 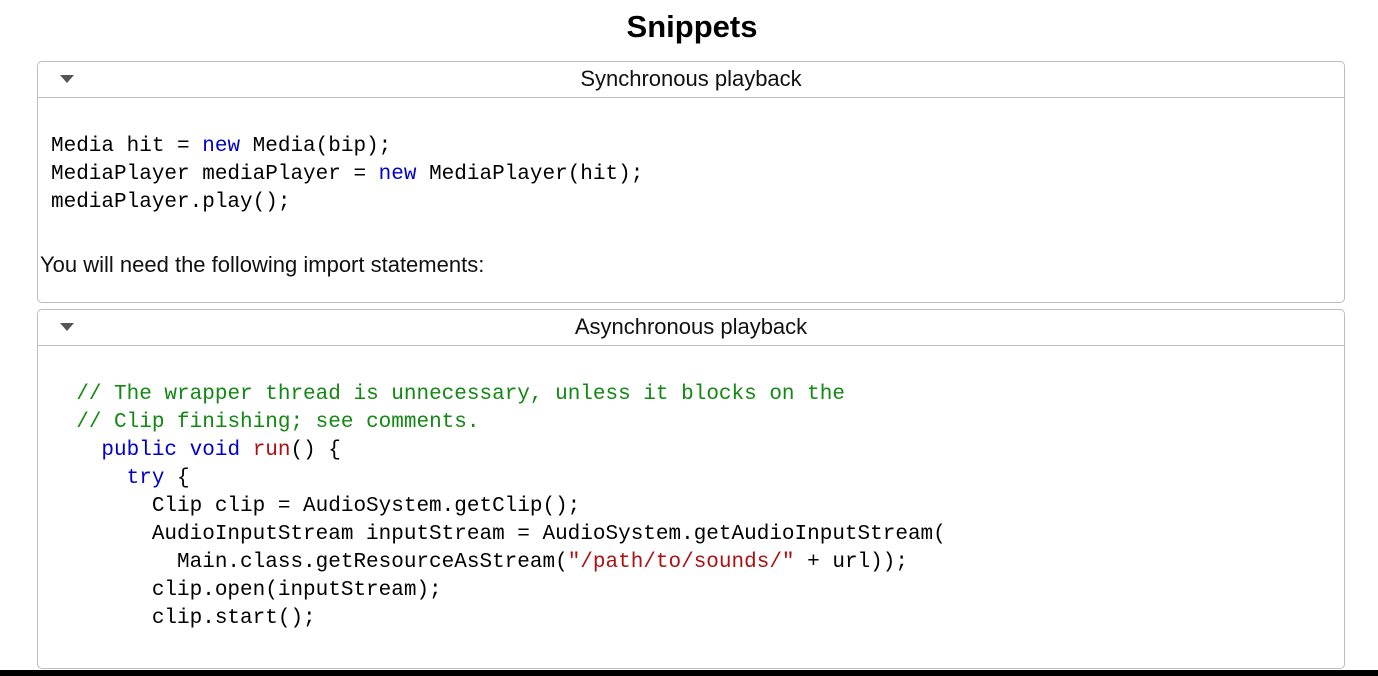 I want to click on panel-header-asynchronous: Asynchronous playback, so click(x=691, y=328).